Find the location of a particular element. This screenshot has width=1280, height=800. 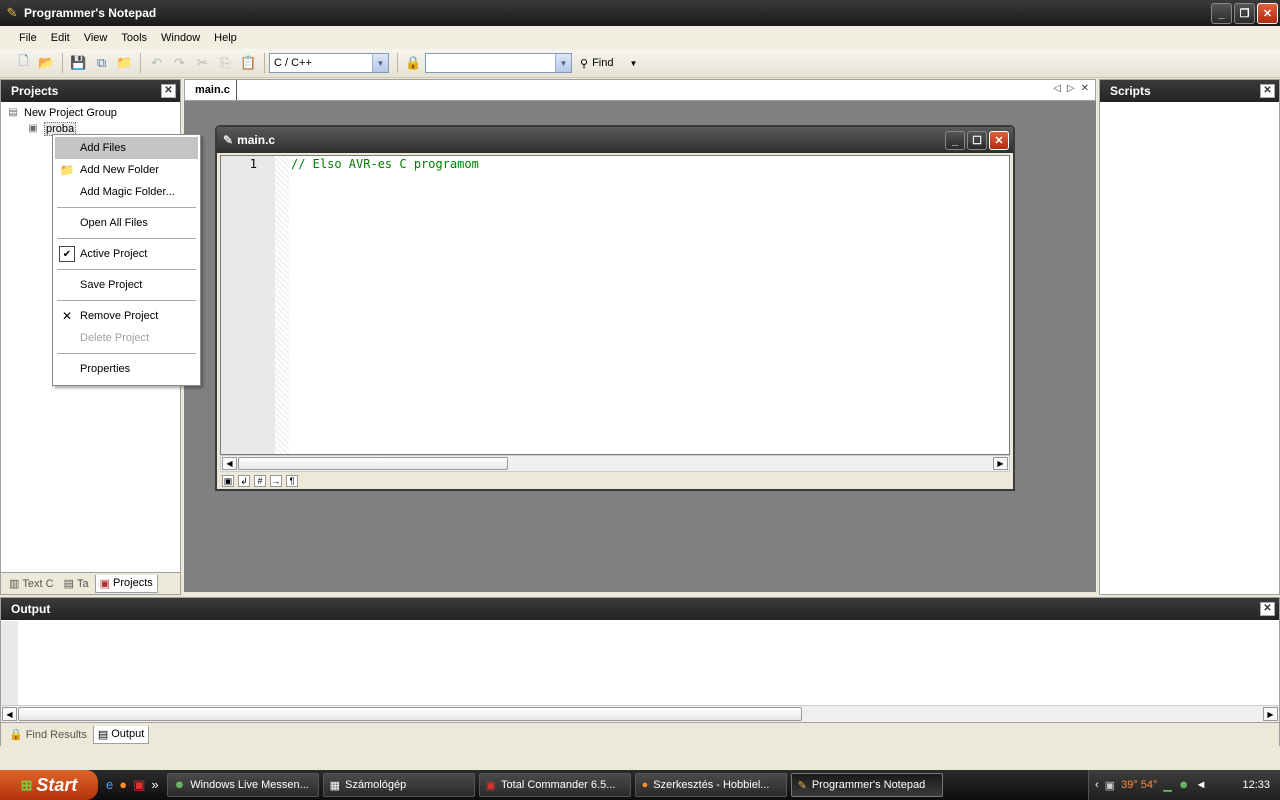

find-lock-icon: 🔒 is located at coordinates (413, 63).